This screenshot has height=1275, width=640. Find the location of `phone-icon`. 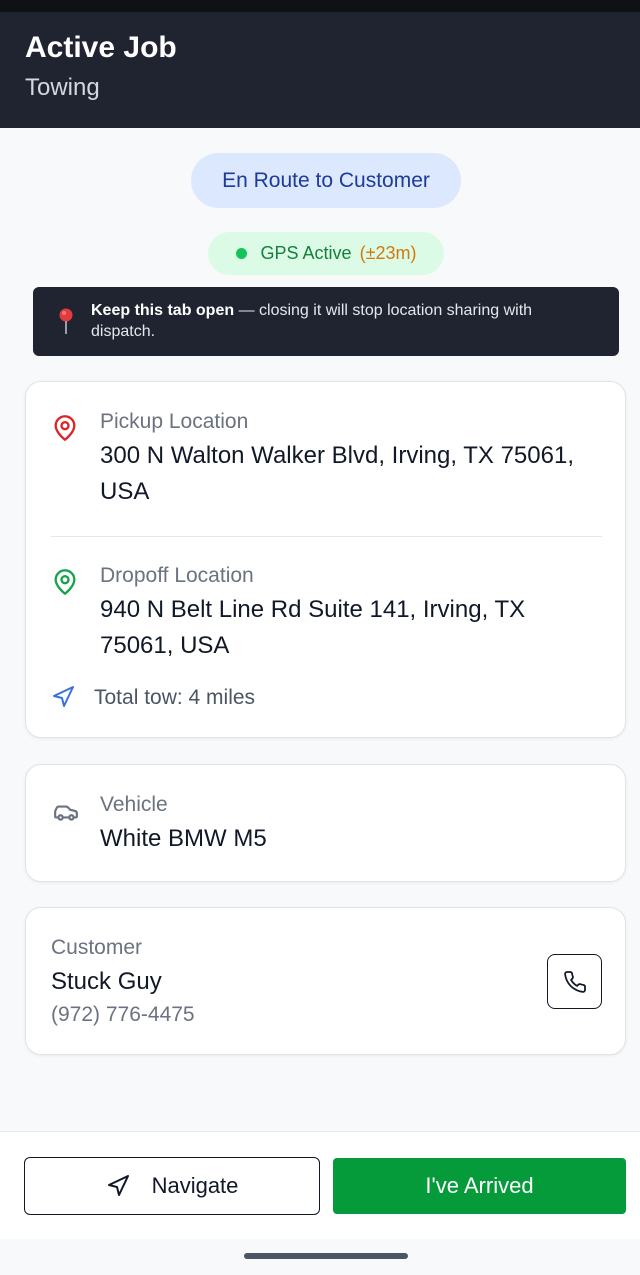

phone-icon is located at coordinates (574, 981).